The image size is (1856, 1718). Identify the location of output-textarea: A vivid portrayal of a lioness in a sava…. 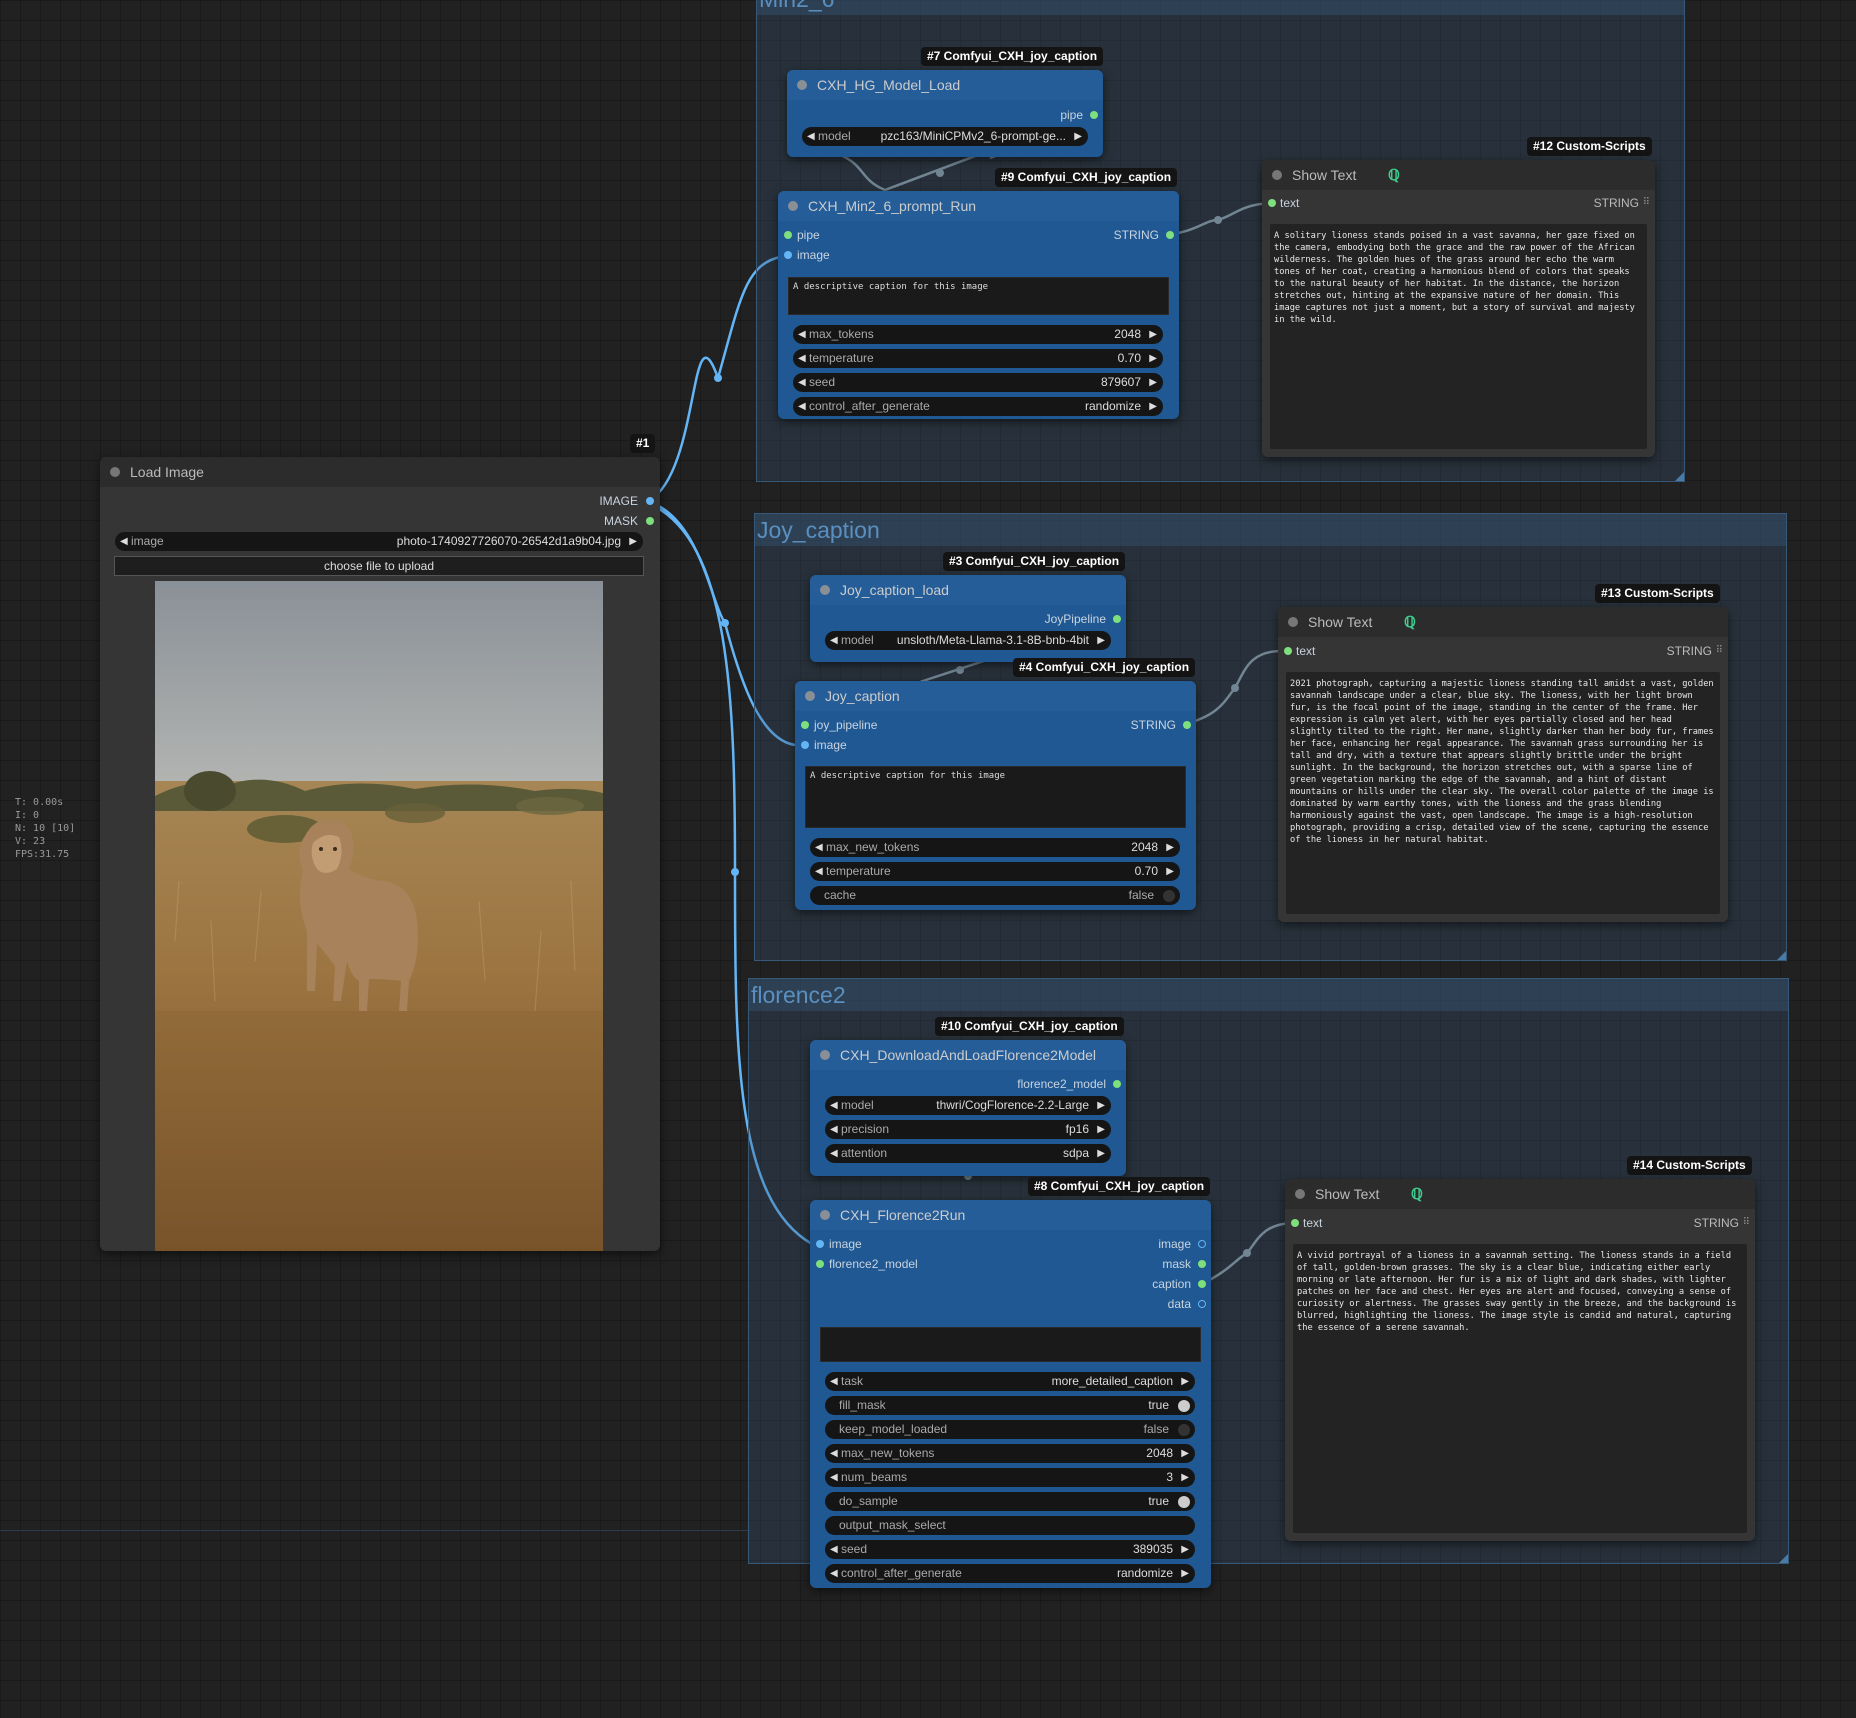
(1520, 1388).